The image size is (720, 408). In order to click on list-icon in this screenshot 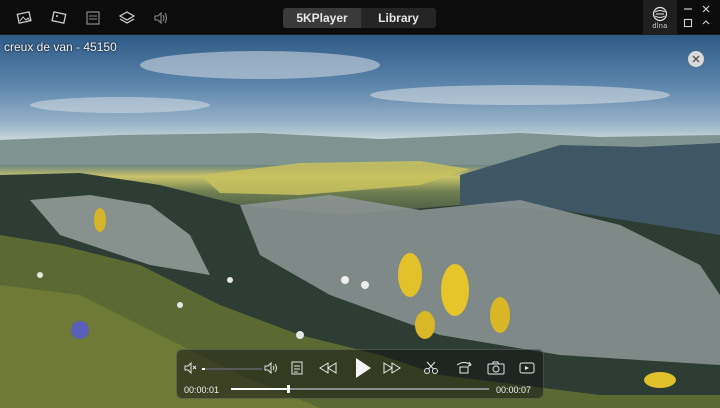, I will do `click(93, 18)`.